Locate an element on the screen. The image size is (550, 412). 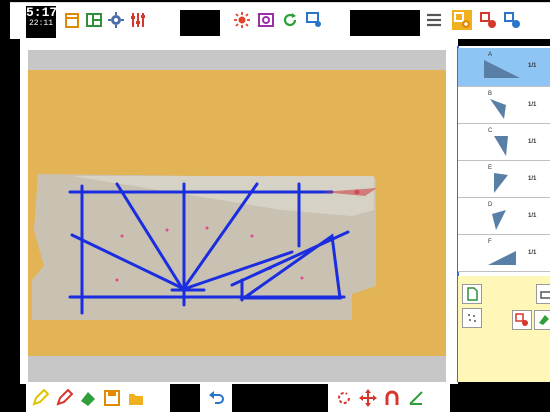
fill-icon is located at coordinates (88, 398).